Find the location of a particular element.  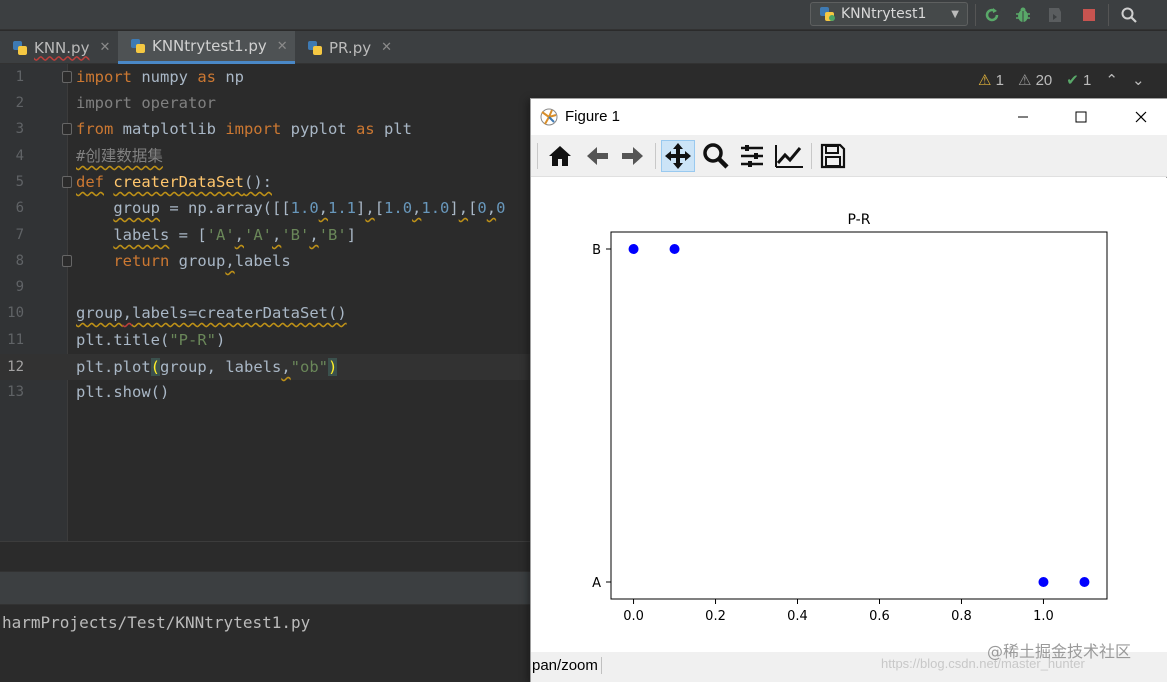

figure-toolbar is located at coordinates (849, 156).